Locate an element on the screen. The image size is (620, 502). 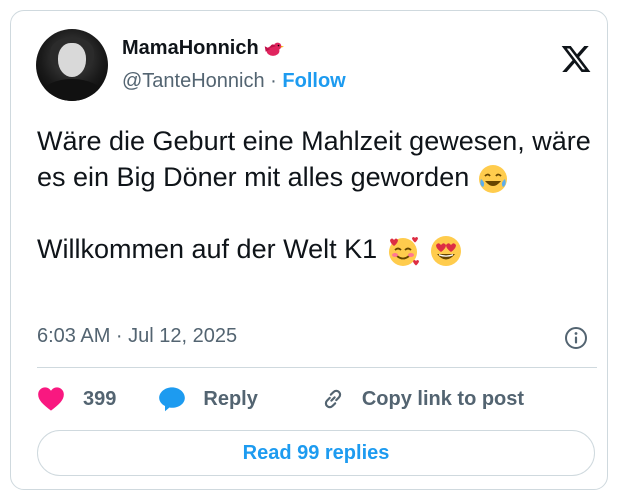
like-button: 399 is located at coordinates (76, 399).